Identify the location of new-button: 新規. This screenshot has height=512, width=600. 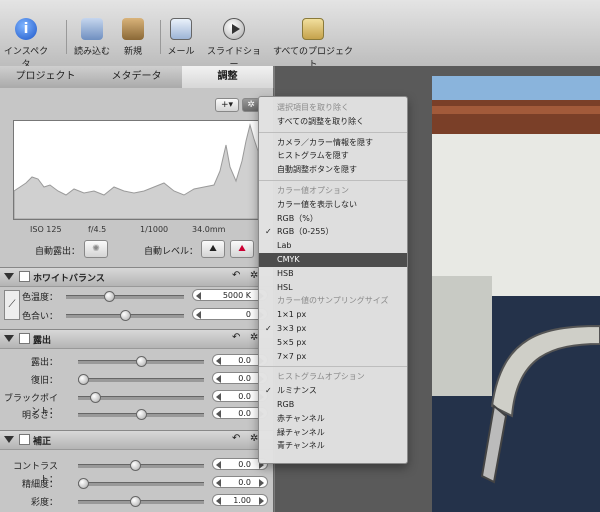
(133, 40).